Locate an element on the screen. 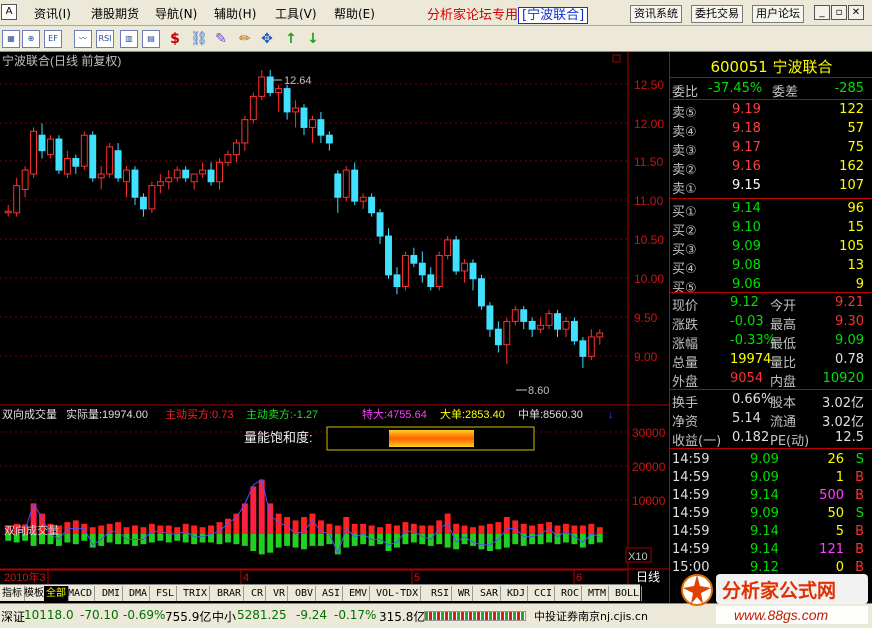 This screenshot has height=628, width=872. sz-value: 10118.0 is located at coordinates (49, 615).